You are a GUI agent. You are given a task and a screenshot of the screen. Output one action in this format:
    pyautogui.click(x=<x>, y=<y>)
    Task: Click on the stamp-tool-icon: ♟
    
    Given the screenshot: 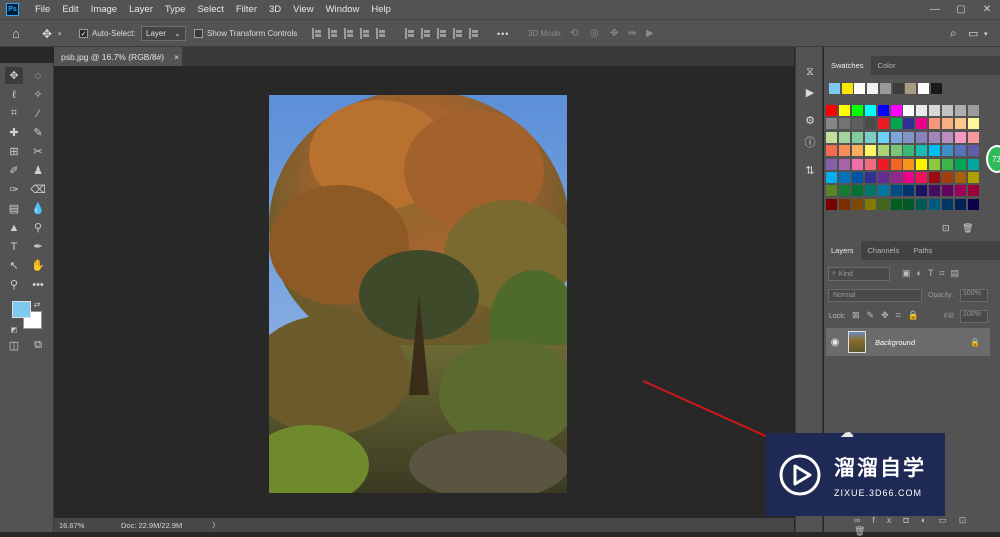 What is the action you would take?
    pyautogui.click(x=38, y=170)
    